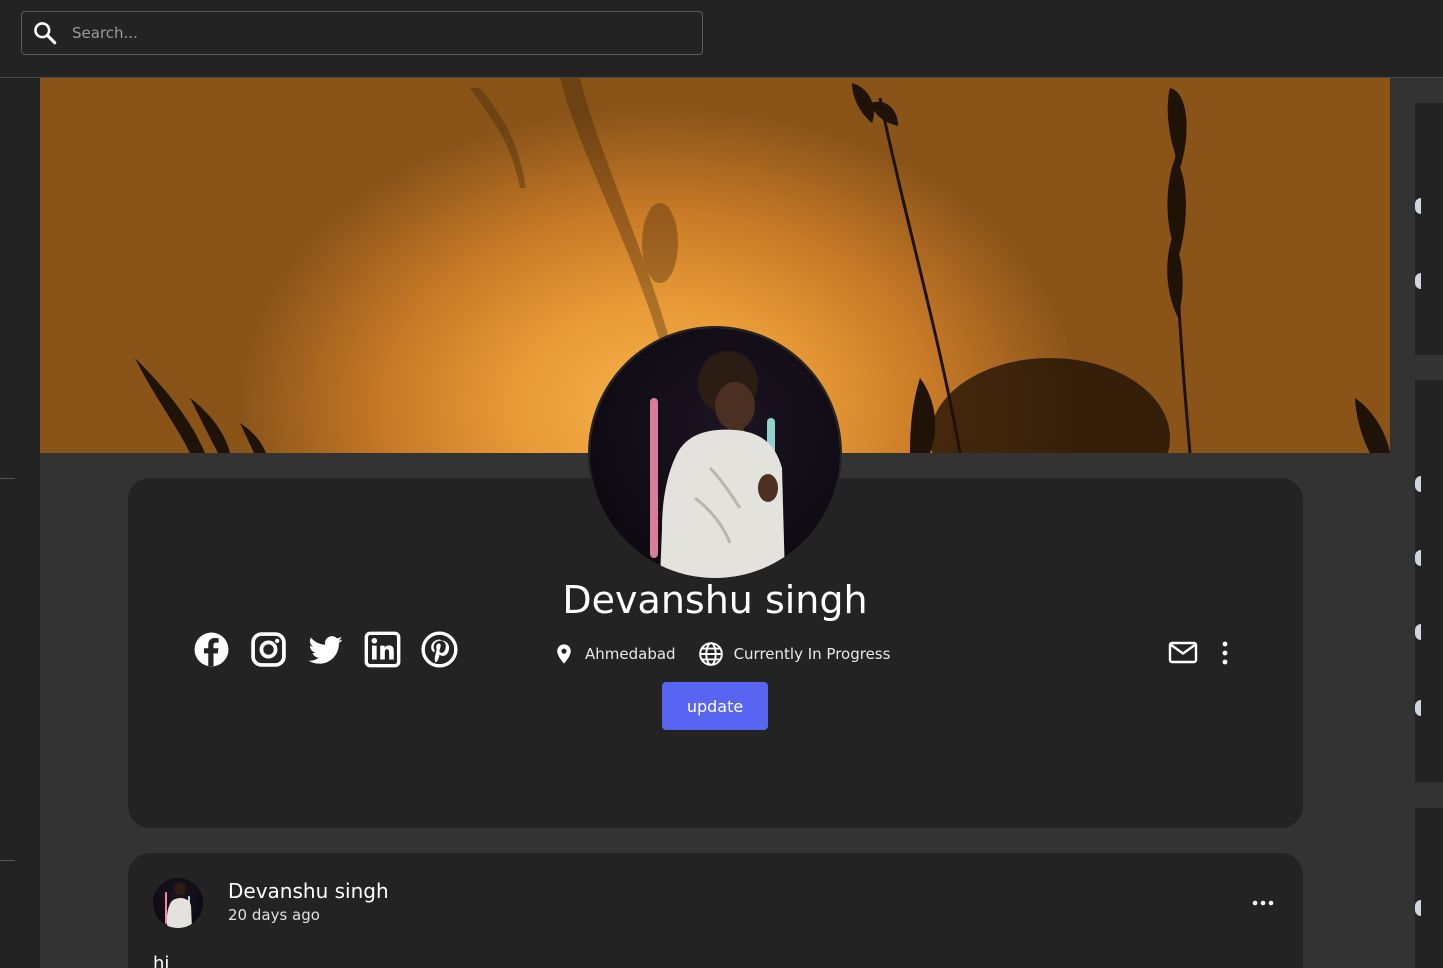  Describe the element at coordinates (715, 453) in the screenshot. I see `profile-avatar` at that location.